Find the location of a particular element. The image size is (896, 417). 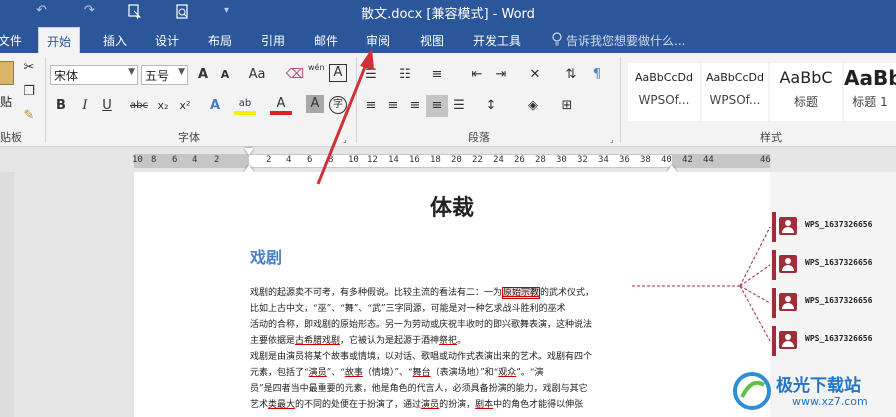

arrow-head is located at coordinates (367, 59).